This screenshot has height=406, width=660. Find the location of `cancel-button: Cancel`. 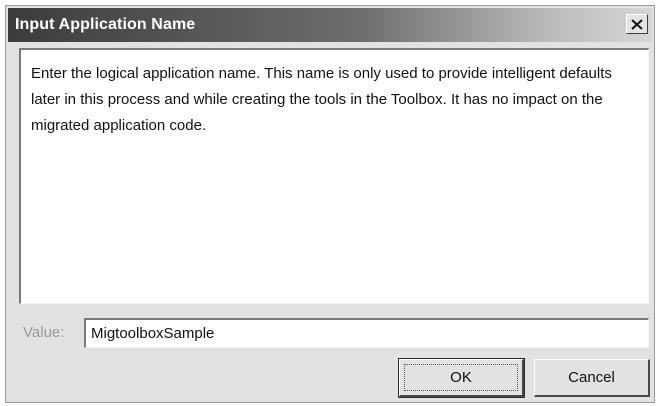

cancel-button: Cancel is located at coordinates (592, 378).